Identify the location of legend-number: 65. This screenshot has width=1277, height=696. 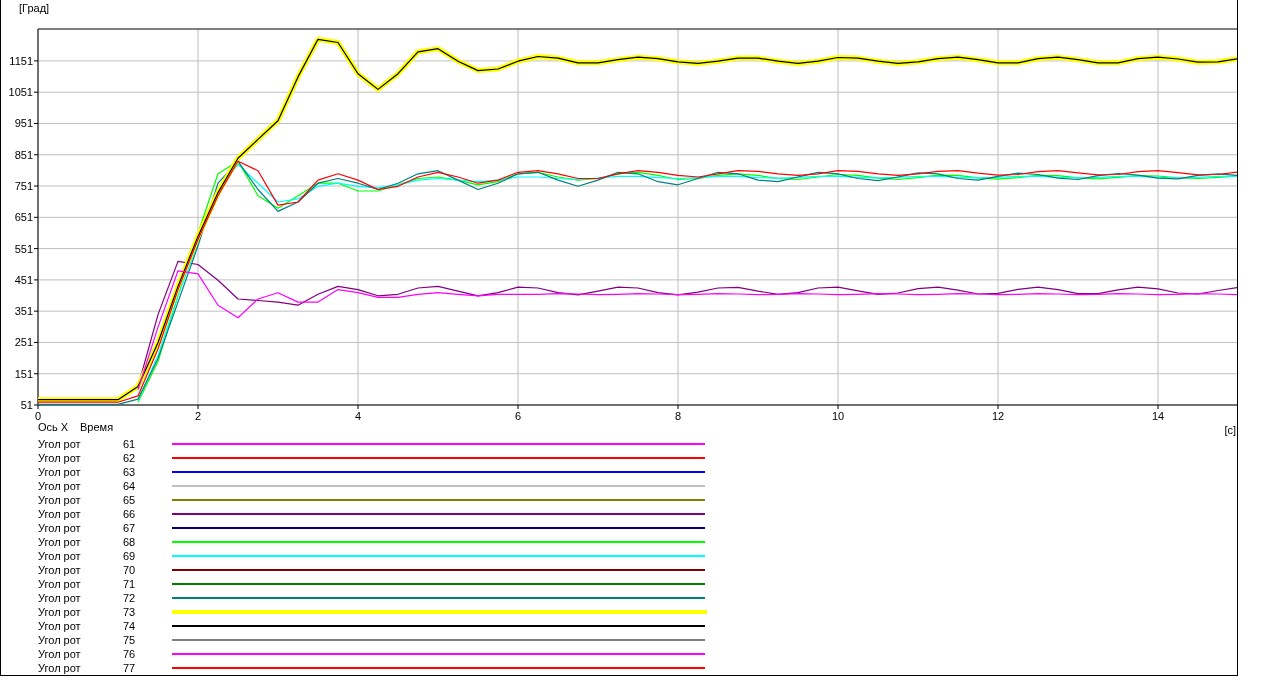
(130, 500).